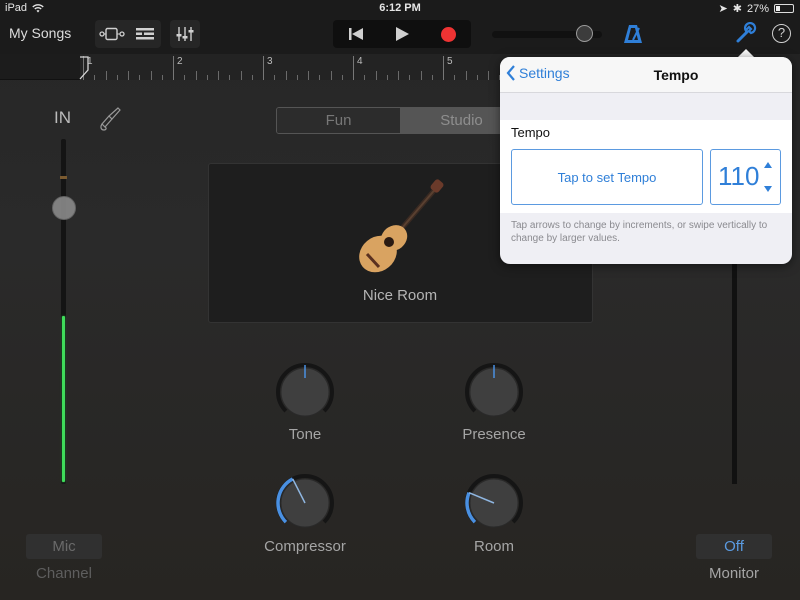 This screenshot has height=600, width=800. I want to click on toolbar: My Songs ?, so click(400, 35).